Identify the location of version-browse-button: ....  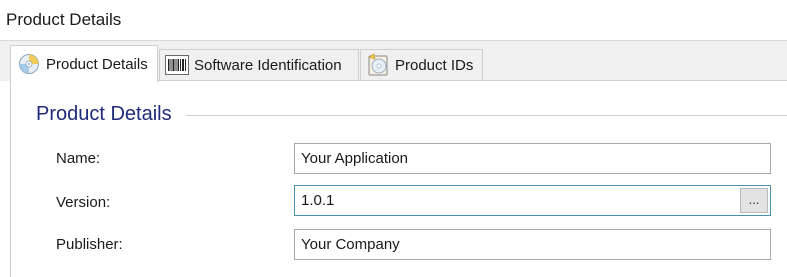
(754, 200).